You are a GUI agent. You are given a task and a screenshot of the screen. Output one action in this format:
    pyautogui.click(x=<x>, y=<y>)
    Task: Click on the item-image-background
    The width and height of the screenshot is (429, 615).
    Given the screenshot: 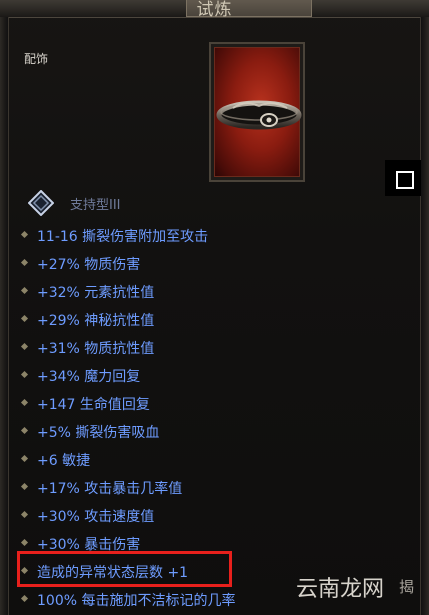 What is the action you would take?
    pyautogui.click(x=258, y=112)
    